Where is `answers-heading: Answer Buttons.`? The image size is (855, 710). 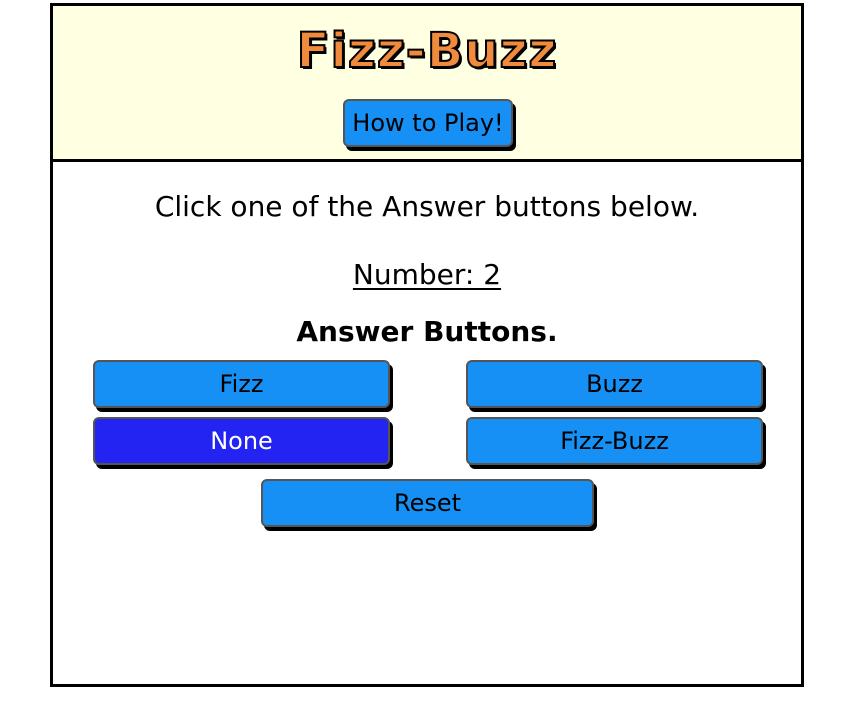 answers-heading: Answer Buttons. is located at coordinates (427, 331).